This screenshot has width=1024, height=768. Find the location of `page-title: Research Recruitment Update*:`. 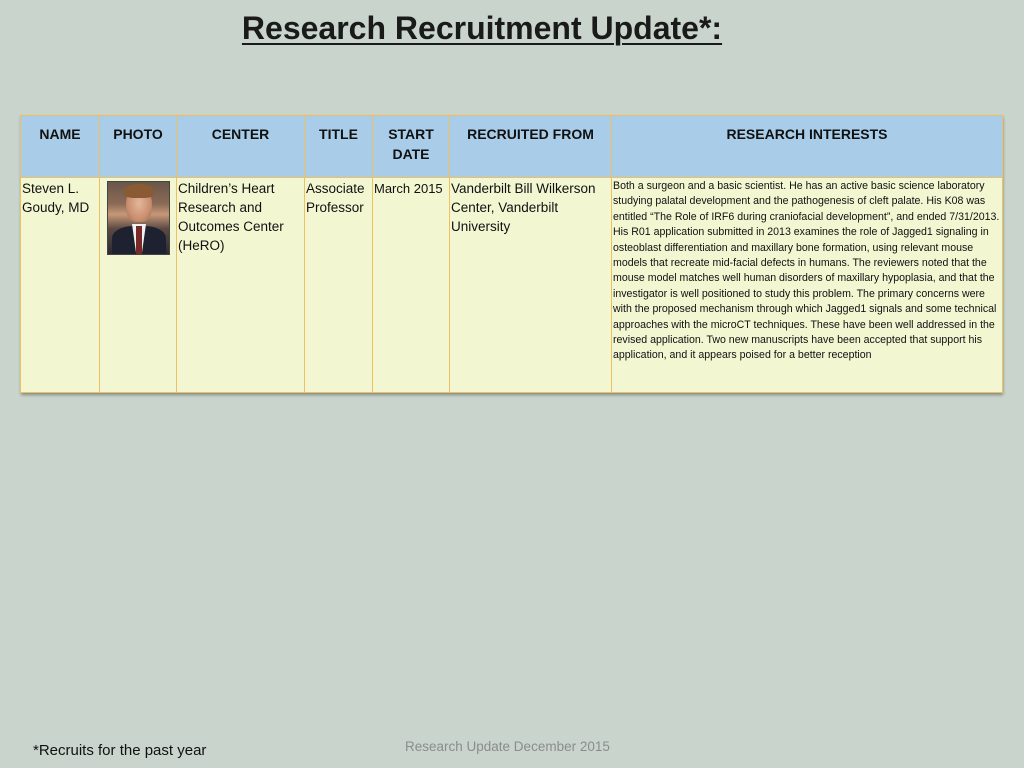

page-title: Research Recruitment Update*: is located at coordinates (482, 28).